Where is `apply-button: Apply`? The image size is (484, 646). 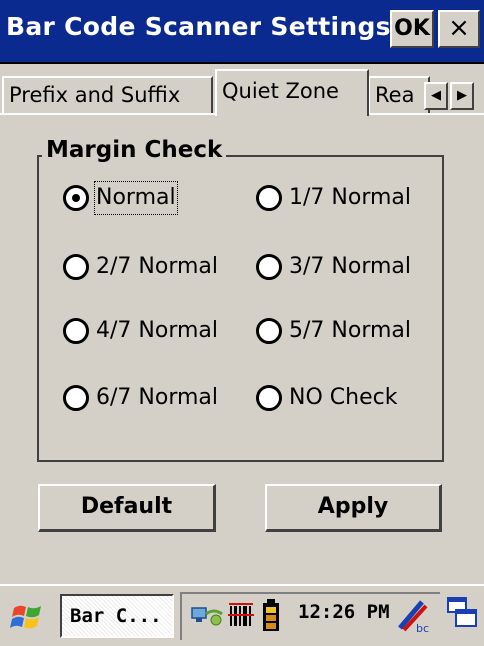
apply-button: Apply is located at coordinates (353, 508).